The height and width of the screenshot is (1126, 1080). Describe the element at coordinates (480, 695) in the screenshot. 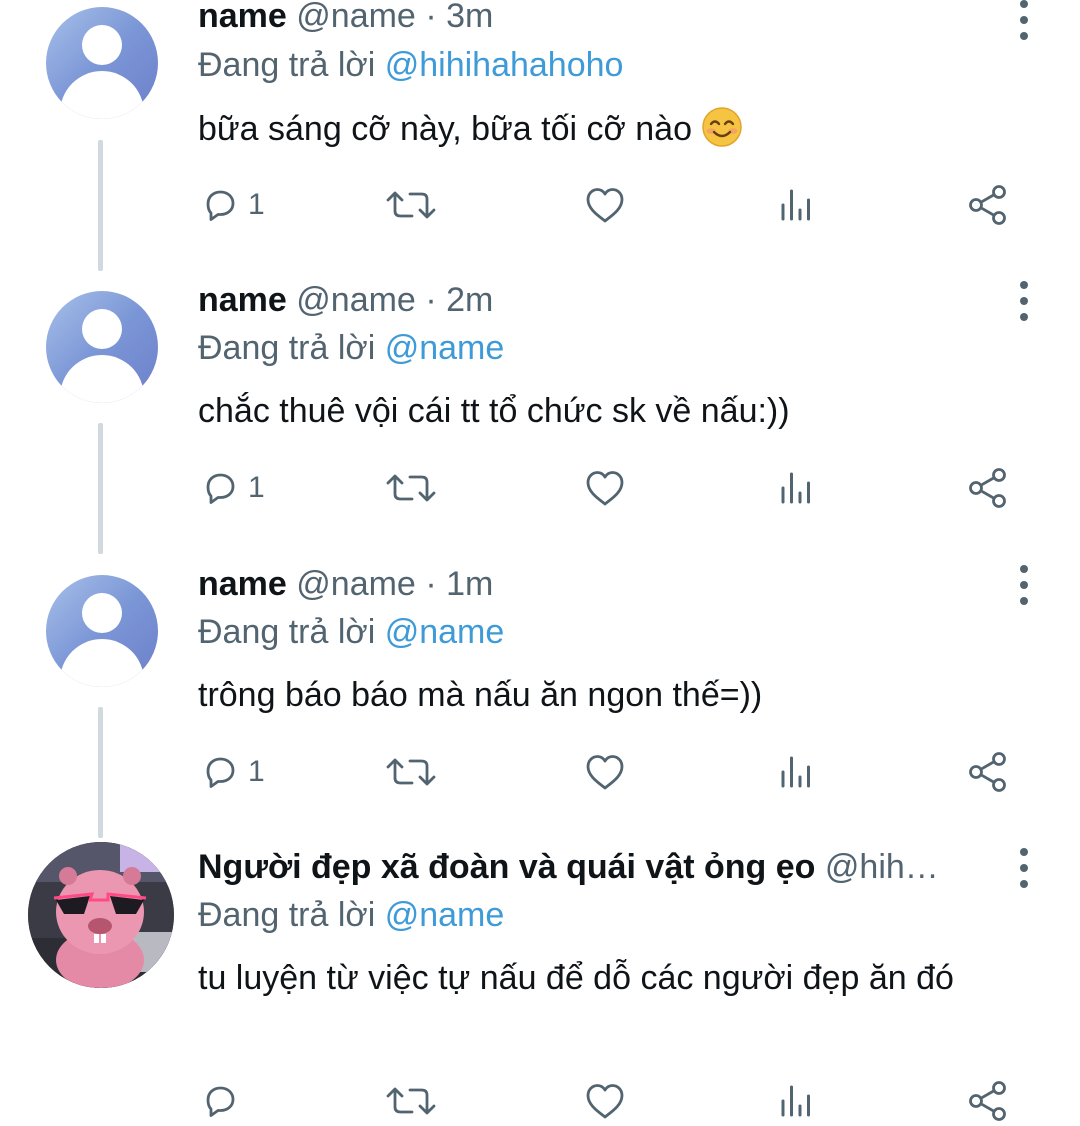

I see `tweet-text-content: trông báo báo mà nấu ăn ngon thế=))` at that location.